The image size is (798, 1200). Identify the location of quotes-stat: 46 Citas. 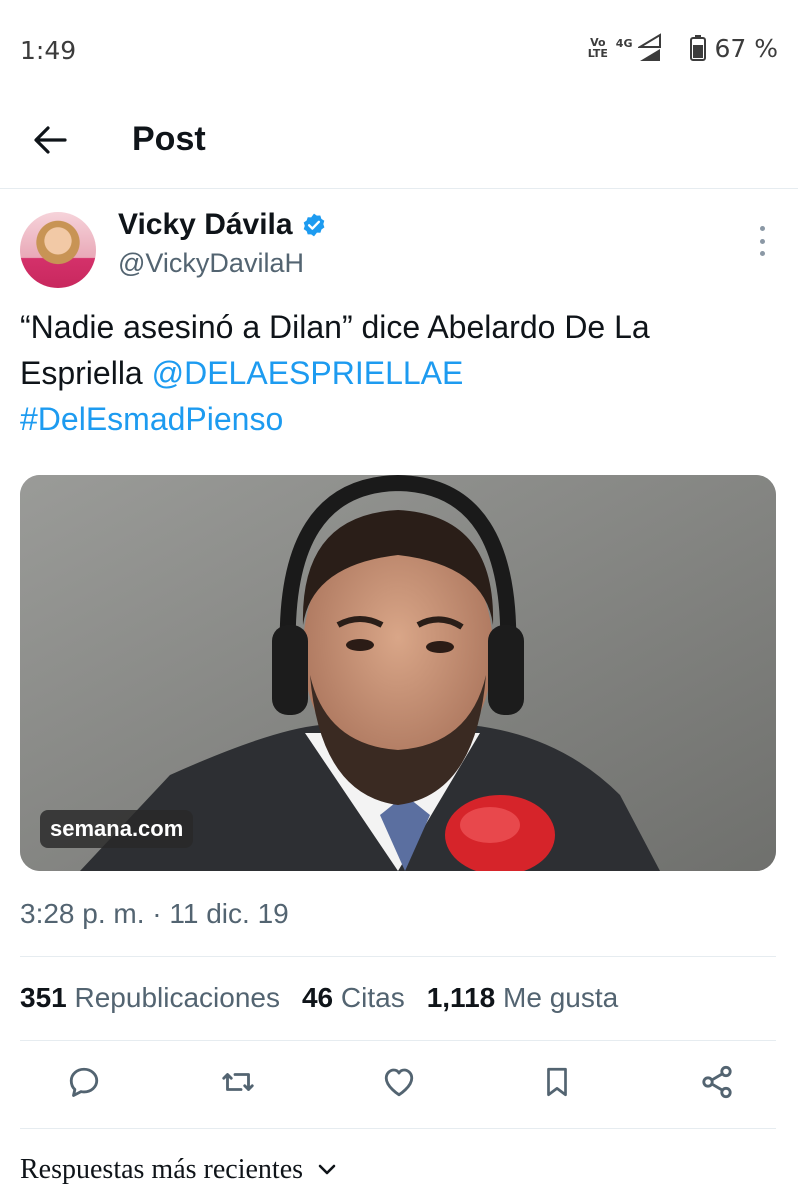
(353, 998).